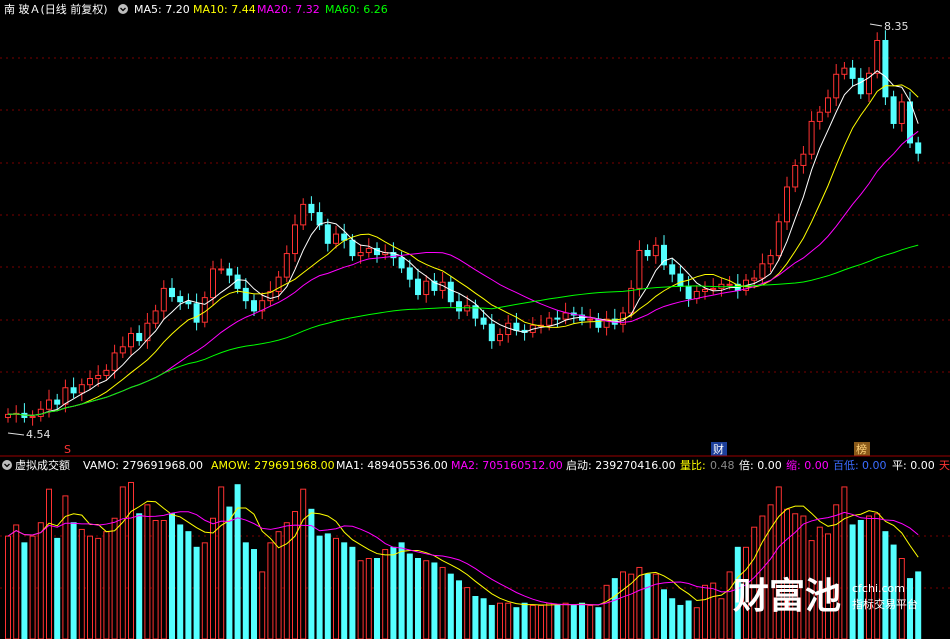 The image size is (950, 639). I want to click on signal-marker-s: S, so click(67, 449).